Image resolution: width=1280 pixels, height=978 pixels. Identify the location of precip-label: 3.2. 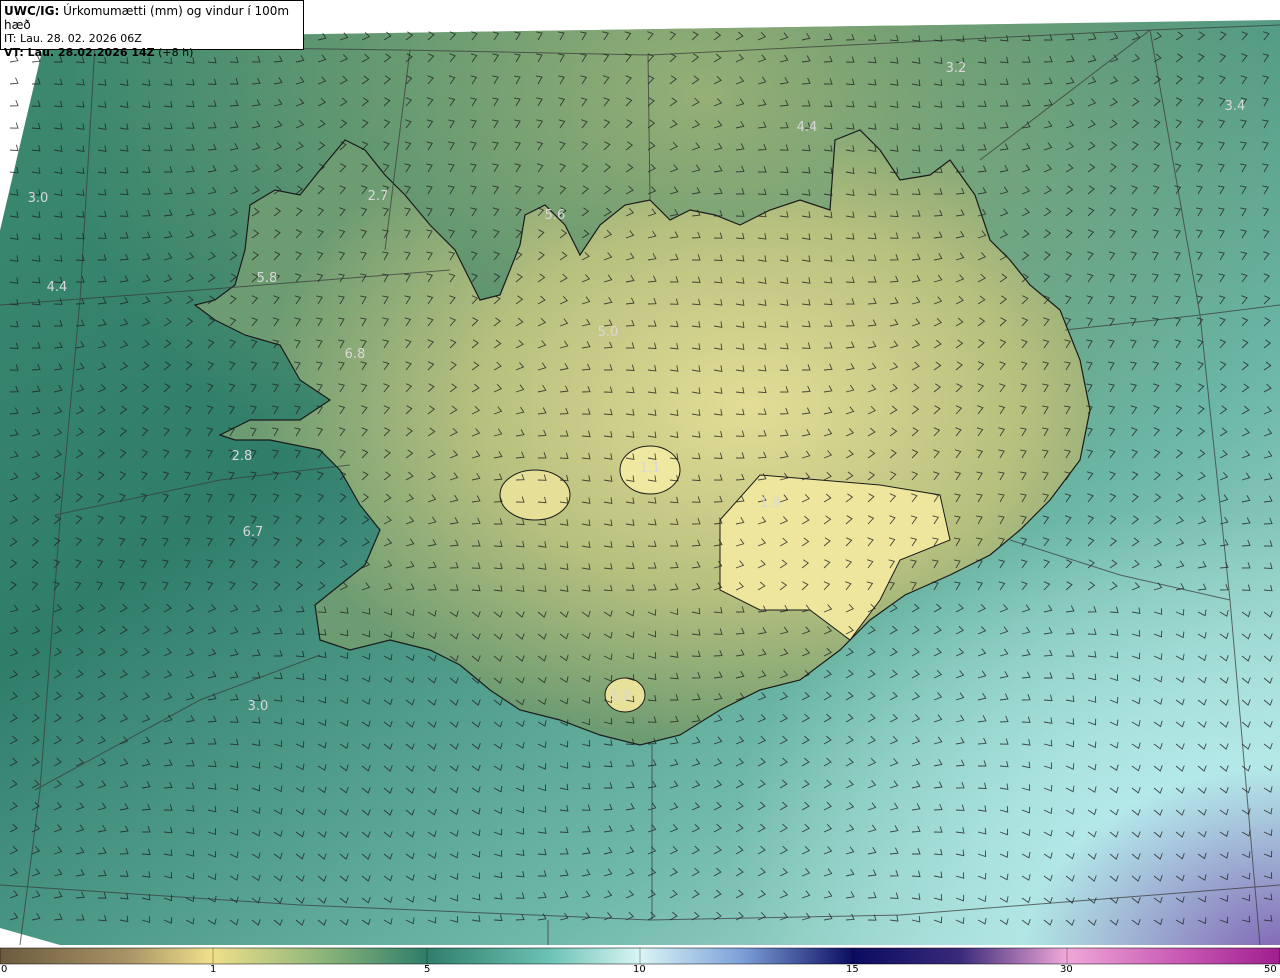
(956, 68).